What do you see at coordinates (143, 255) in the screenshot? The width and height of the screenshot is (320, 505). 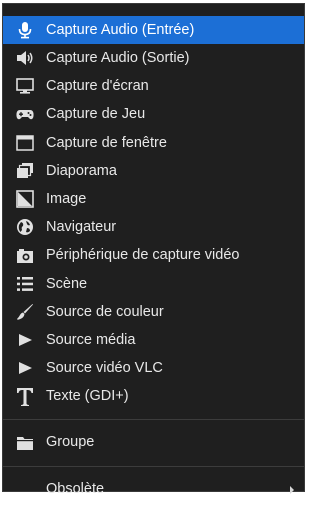 I see `menu-item-label: Périphérique de capture vidéo` at bounding box center [143, 255].